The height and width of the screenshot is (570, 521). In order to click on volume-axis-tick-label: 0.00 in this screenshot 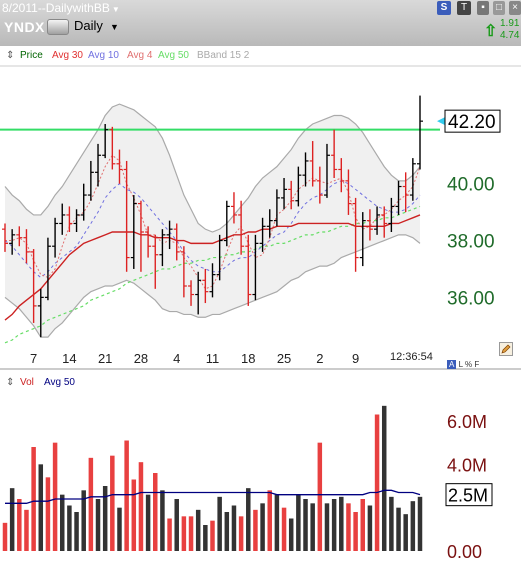, I will do `click(464, 552)`.